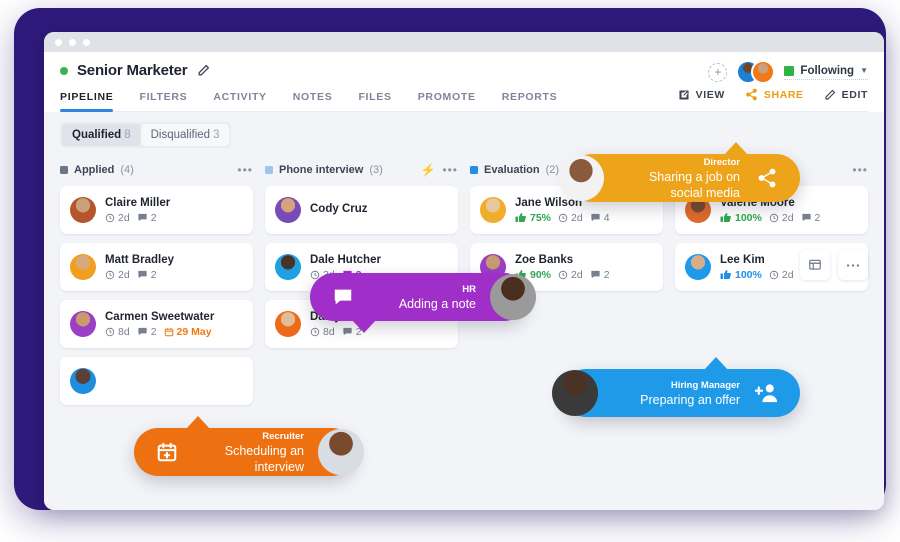  What do you see at coordinates (541, 217) in the screenshot?
I see `meta-score-value: 75%` at bounding box center [541, 217].